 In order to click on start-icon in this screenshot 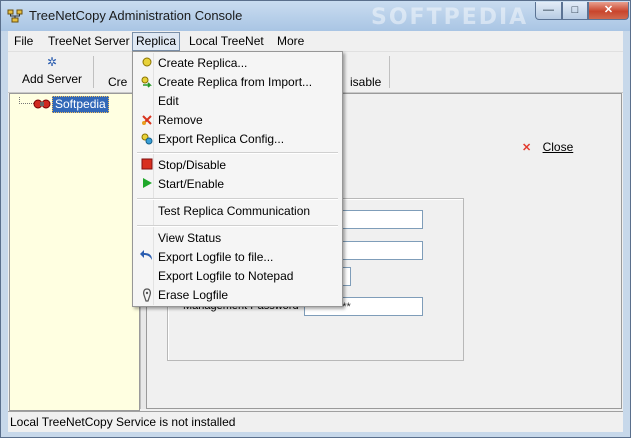, I will do `click(147, 184)`.